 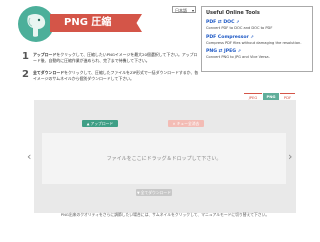 What do you see at coordinates (233, 13) in the screenshot?
I see `tools-heading: Useful Online Tools` at bounding box center [233, 13].